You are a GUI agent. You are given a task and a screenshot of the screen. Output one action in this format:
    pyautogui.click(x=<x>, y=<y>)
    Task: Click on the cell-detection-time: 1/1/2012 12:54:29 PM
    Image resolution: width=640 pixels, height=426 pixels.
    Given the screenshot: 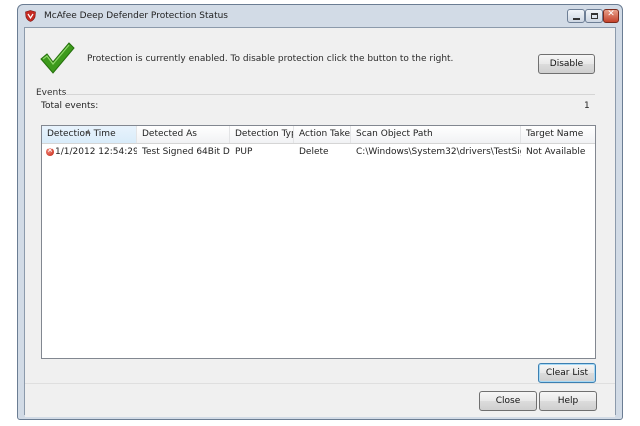 What is the action you would take?
    pyautogui.click(x=96, y=152)
    